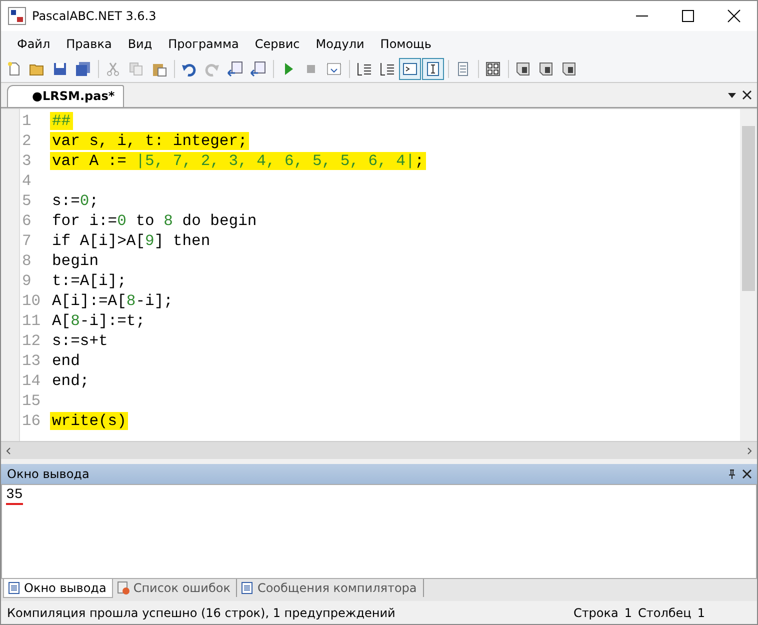 The image size is (758, 625). Describe the element at coordinates (75, 261) in the screenshot. I see `code-line: begin` at that location.